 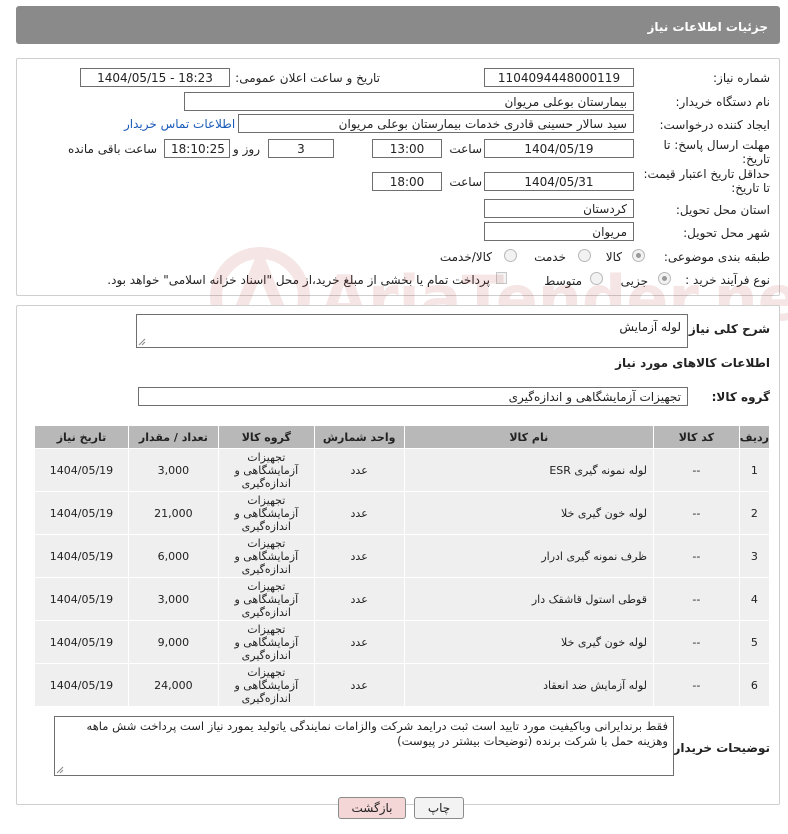 What do you see at coordinates (741, 78) in the screenshot?
I see `need-number-label: شماره نیاز:` at bounding box center [741, 78].